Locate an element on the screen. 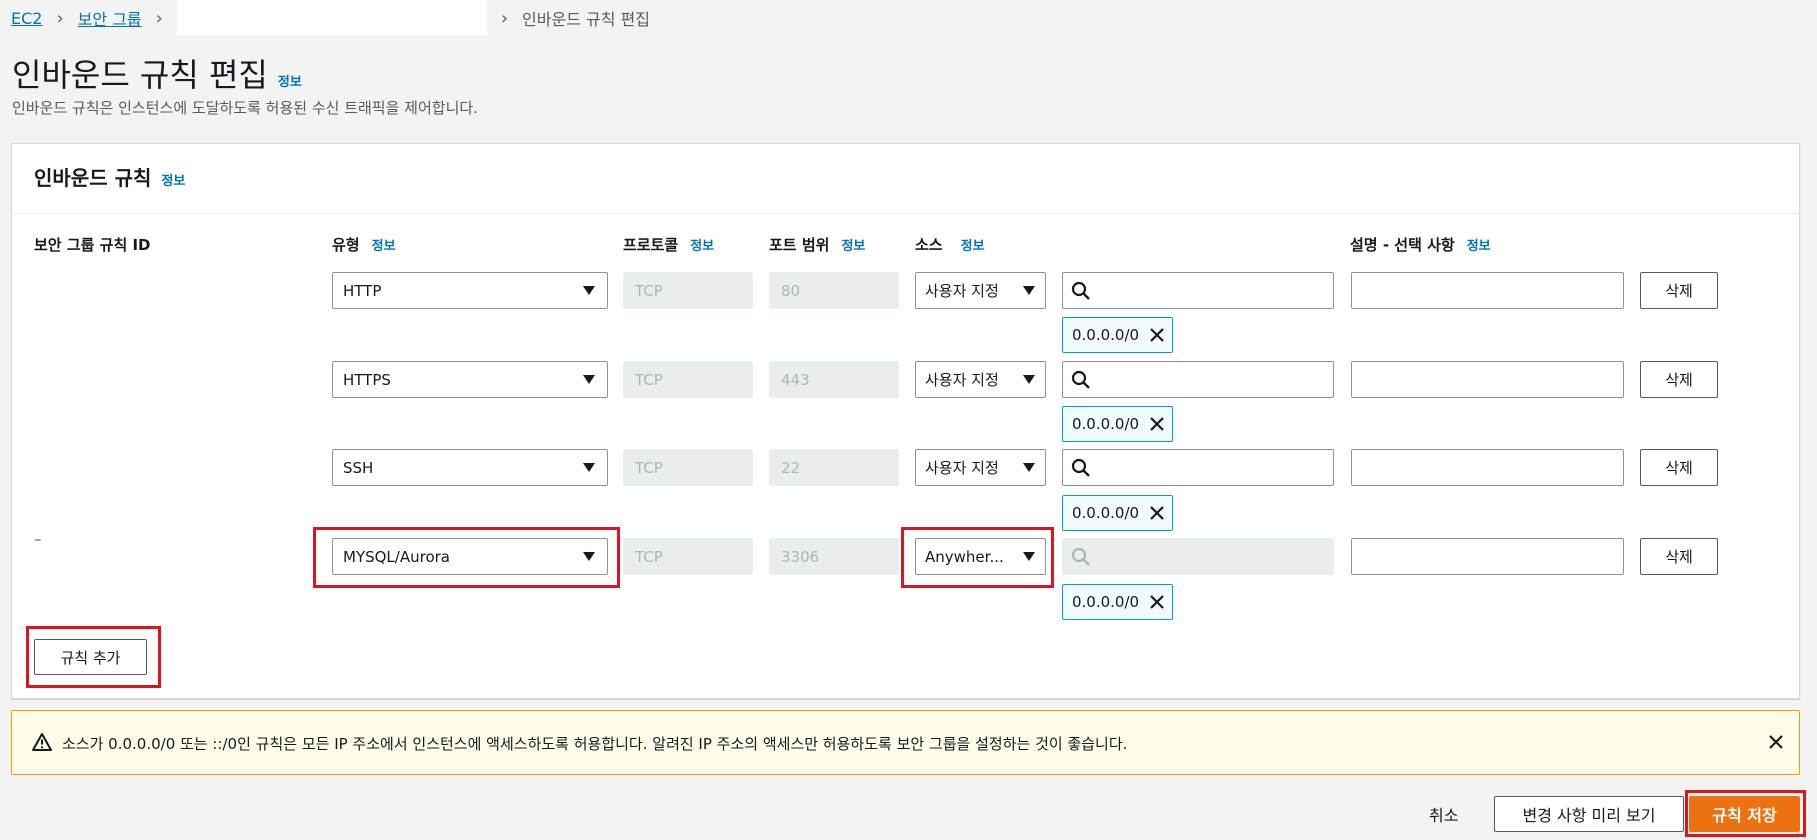 Image resolution: width=1817 pixels, height=840 pixels. col-source: 소스 정보 is located at coordinates (950, 244).